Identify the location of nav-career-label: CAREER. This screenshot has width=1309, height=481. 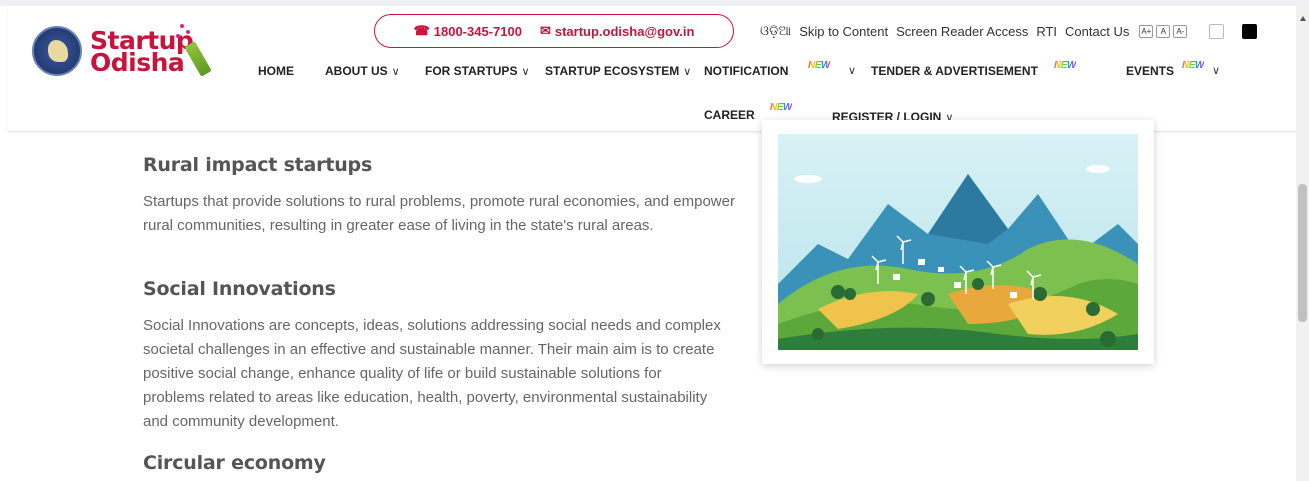
(729, 115).